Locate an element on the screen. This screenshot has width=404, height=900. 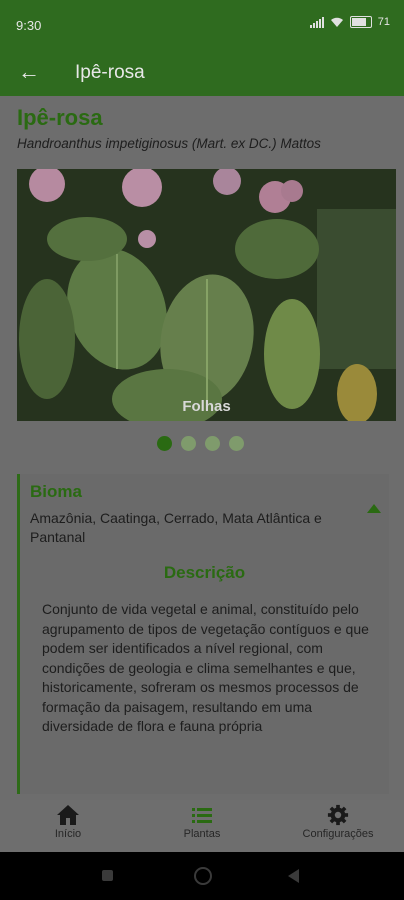
carousel-indicator is located at coordinates (200, 443).